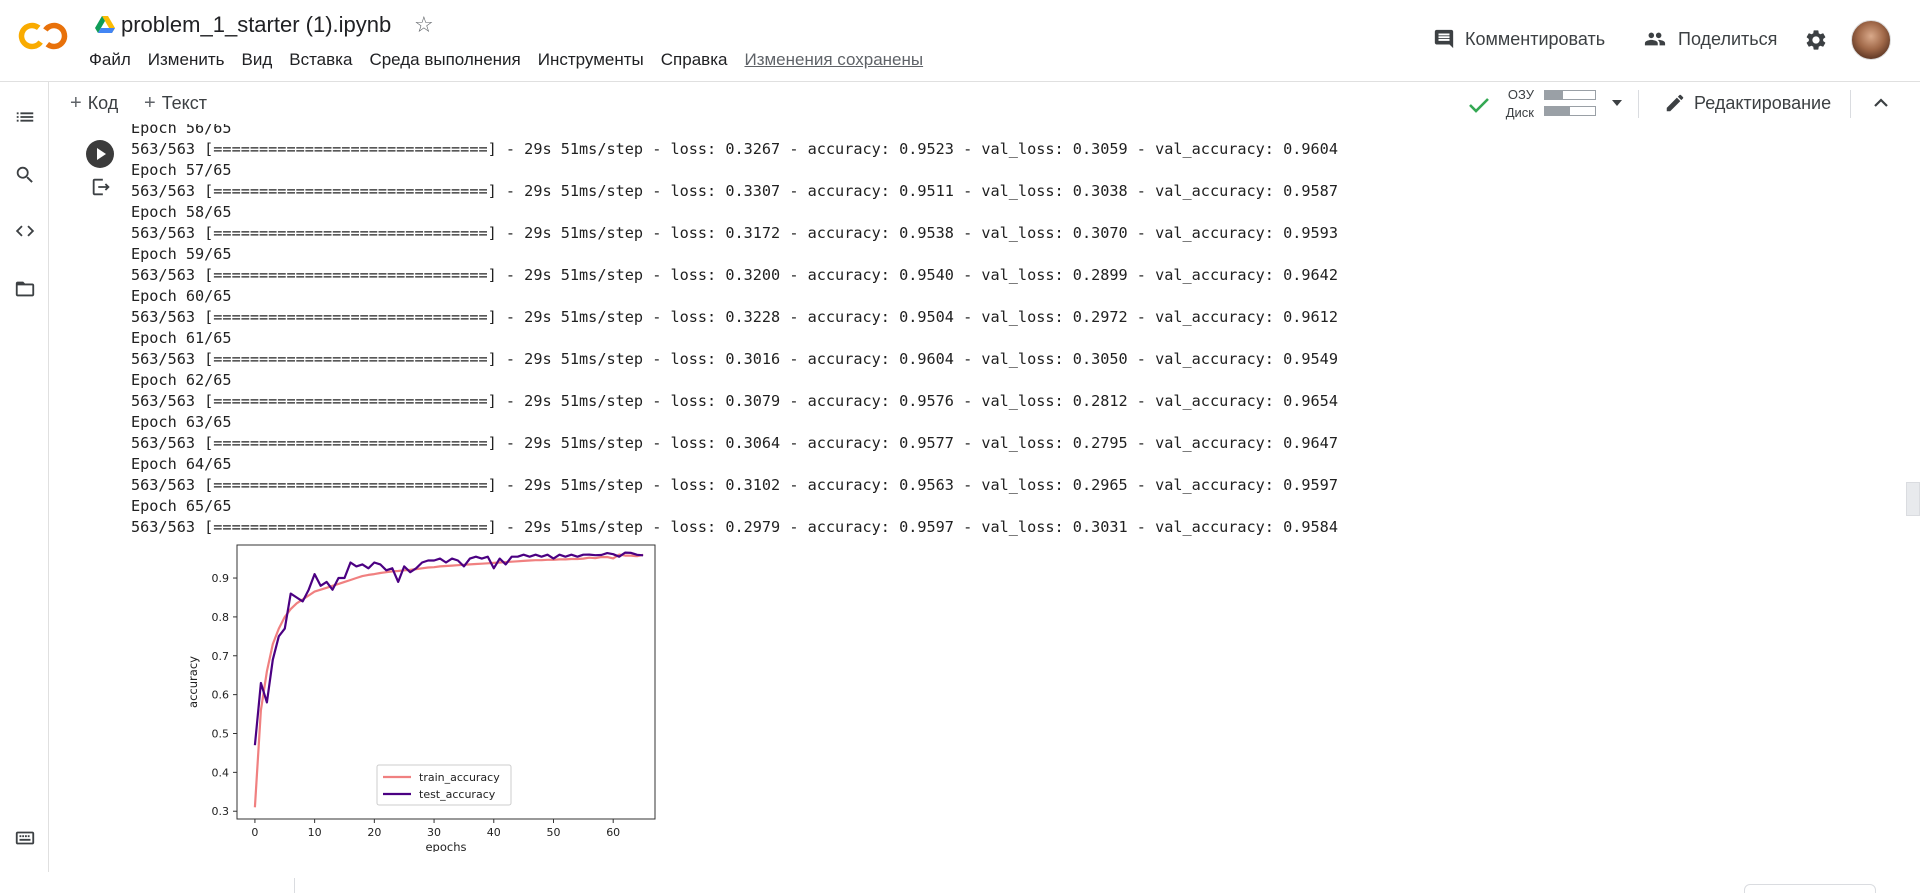 The height and width of the screenshot is (893, 1920). What do you see at coordinates (459, 777) in the screenshot?
I see `legend-label: train_accuracy` at bounding box center [459, 777].